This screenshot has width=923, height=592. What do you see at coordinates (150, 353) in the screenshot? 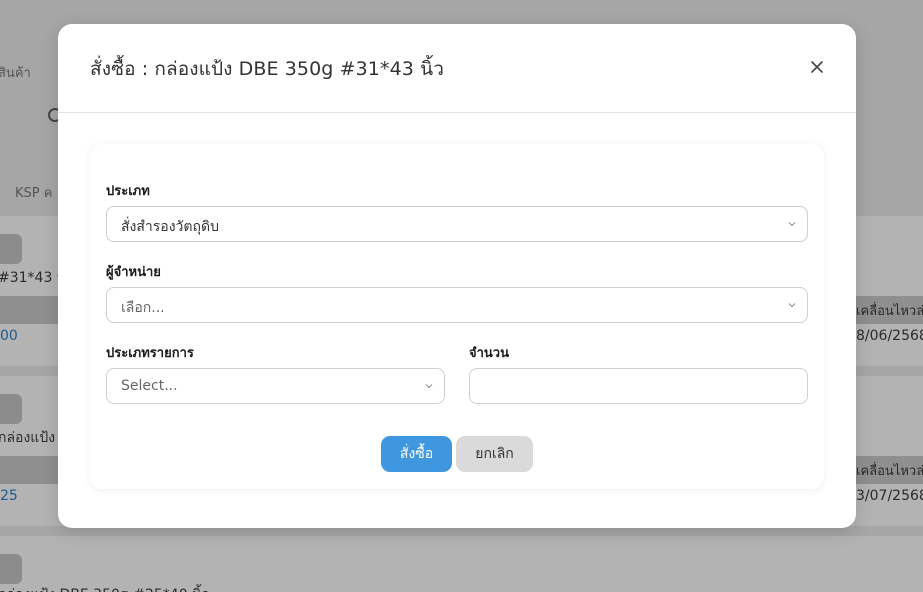
I see `transaction-type-label: ประเภทรายการ` at bounding box center [150, 353].